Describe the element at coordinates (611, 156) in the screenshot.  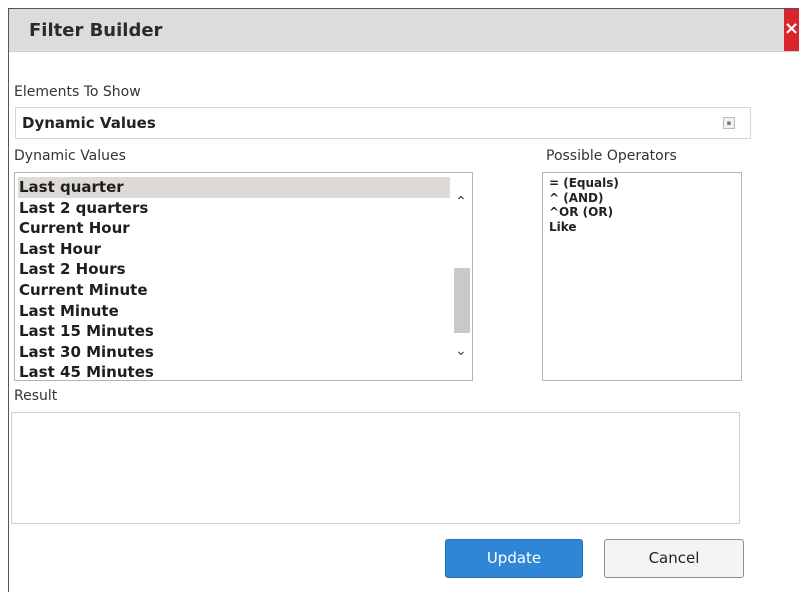
I see `possible-operators-label: Possible Operators` at that location.